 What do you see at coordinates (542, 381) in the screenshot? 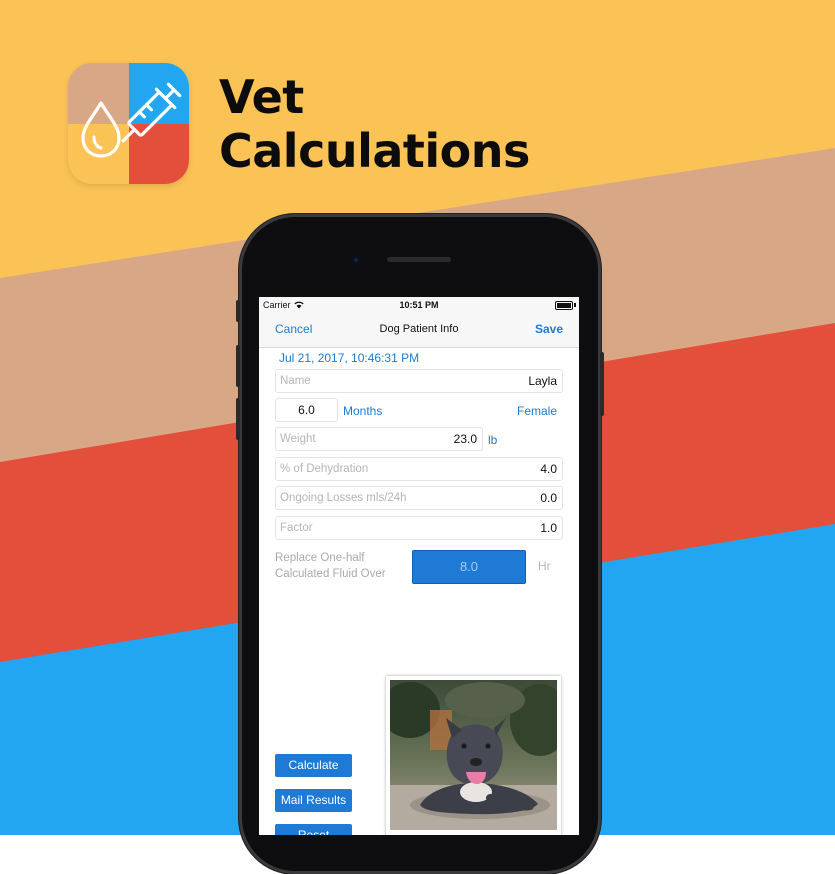
I see `name-value: Layla` at bounding box center [542, 381].